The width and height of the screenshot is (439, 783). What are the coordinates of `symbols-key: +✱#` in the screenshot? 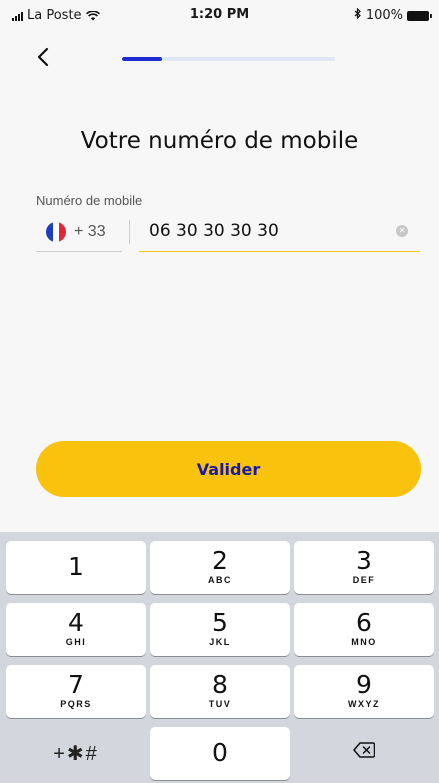 It's located at (76, 753).